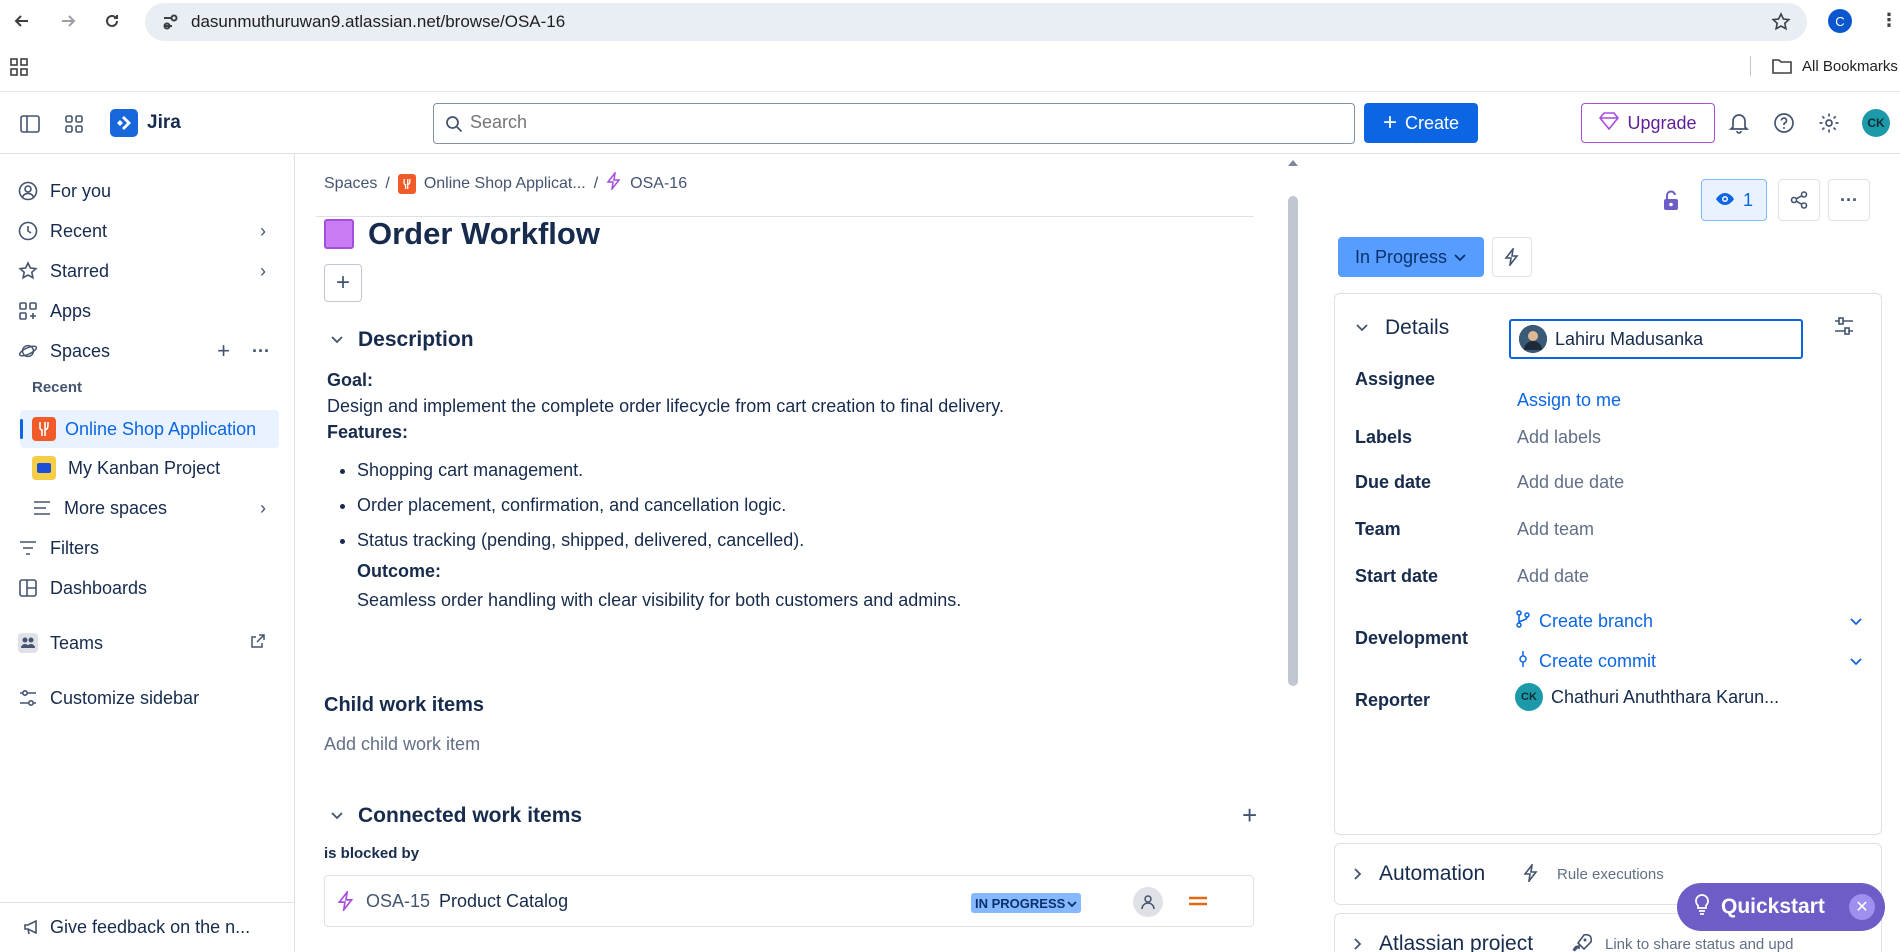  Describe the element at coordinates (170, 24) in the screenshot. I see `site-info-icon` at that location.